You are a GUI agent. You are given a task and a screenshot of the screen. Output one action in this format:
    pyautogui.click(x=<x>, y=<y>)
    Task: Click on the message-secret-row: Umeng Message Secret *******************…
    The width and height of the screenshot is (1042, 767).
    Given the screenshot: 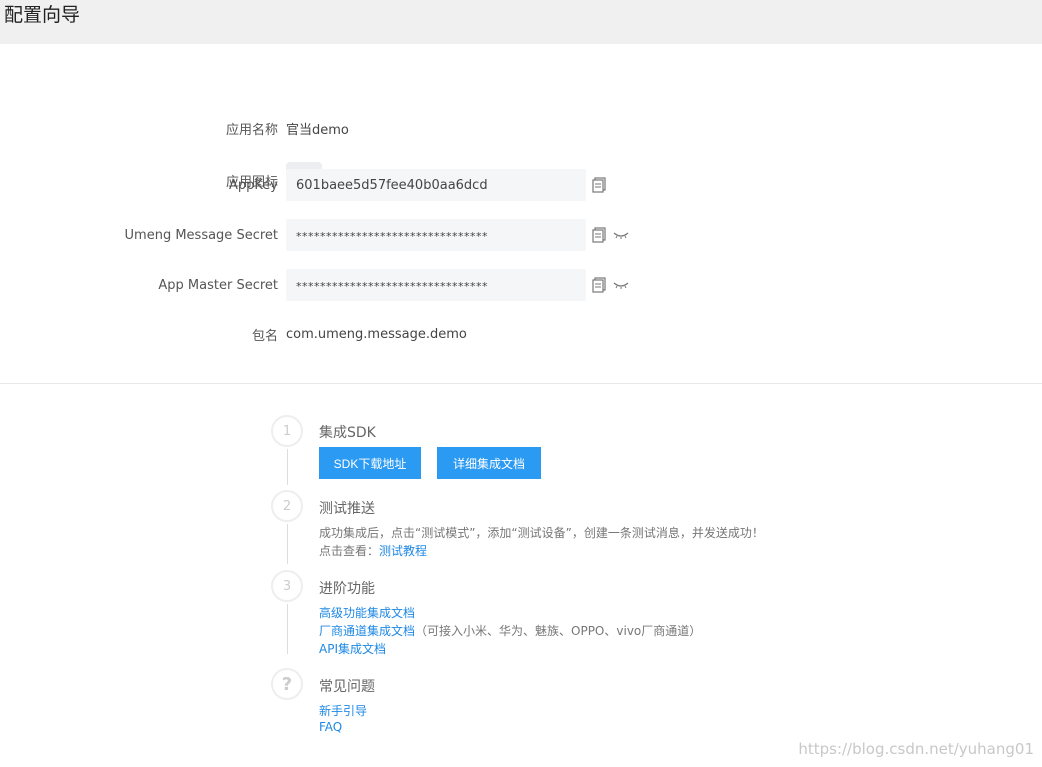 What is the action you would take?
    pyautogui.click(x=521, y=235)
    